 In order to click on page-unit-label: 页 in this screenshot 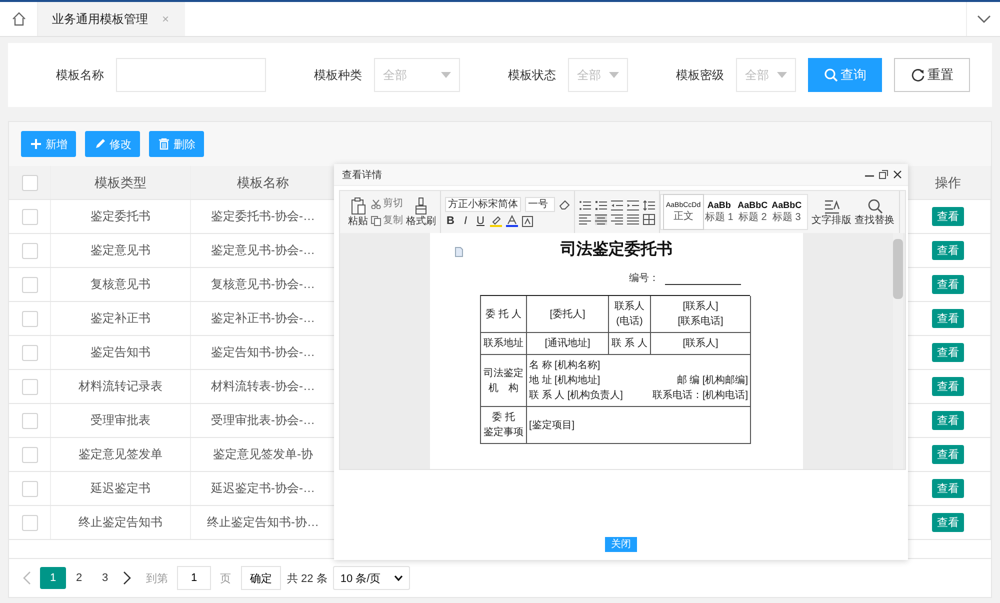, I will do `click(225, 579)`.